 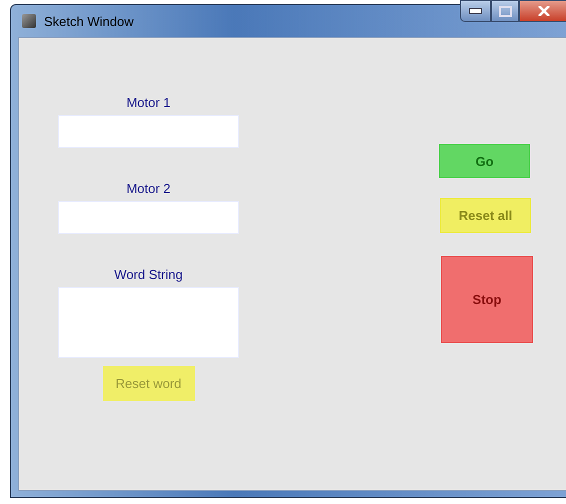 I want to click on close-icon, so click(x=544, y=11).